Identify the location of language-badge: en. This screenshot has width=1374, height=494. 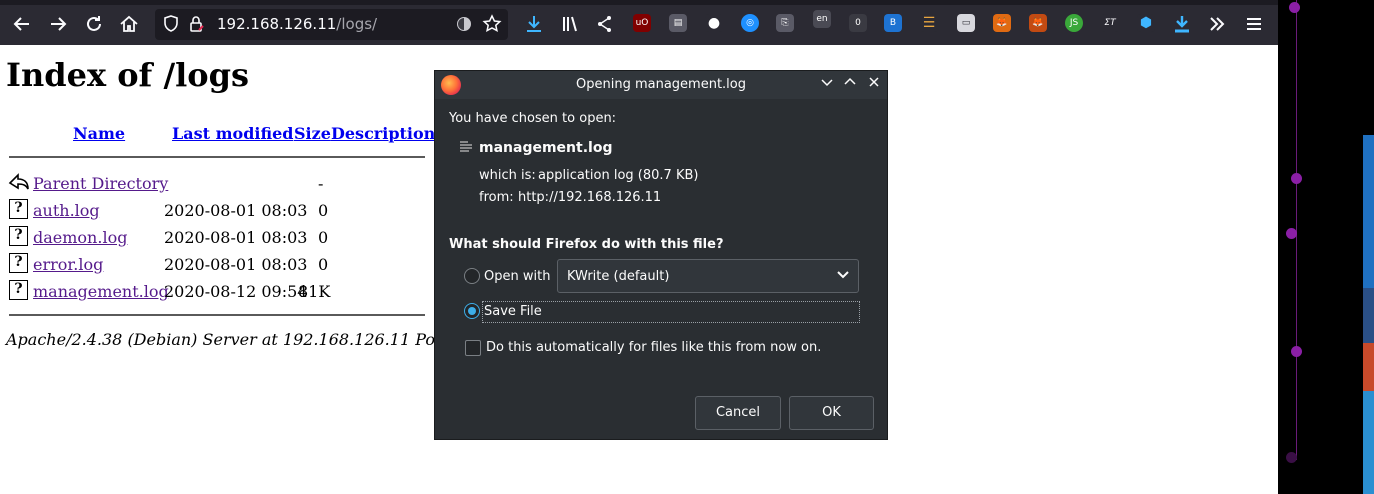
(822, 19).